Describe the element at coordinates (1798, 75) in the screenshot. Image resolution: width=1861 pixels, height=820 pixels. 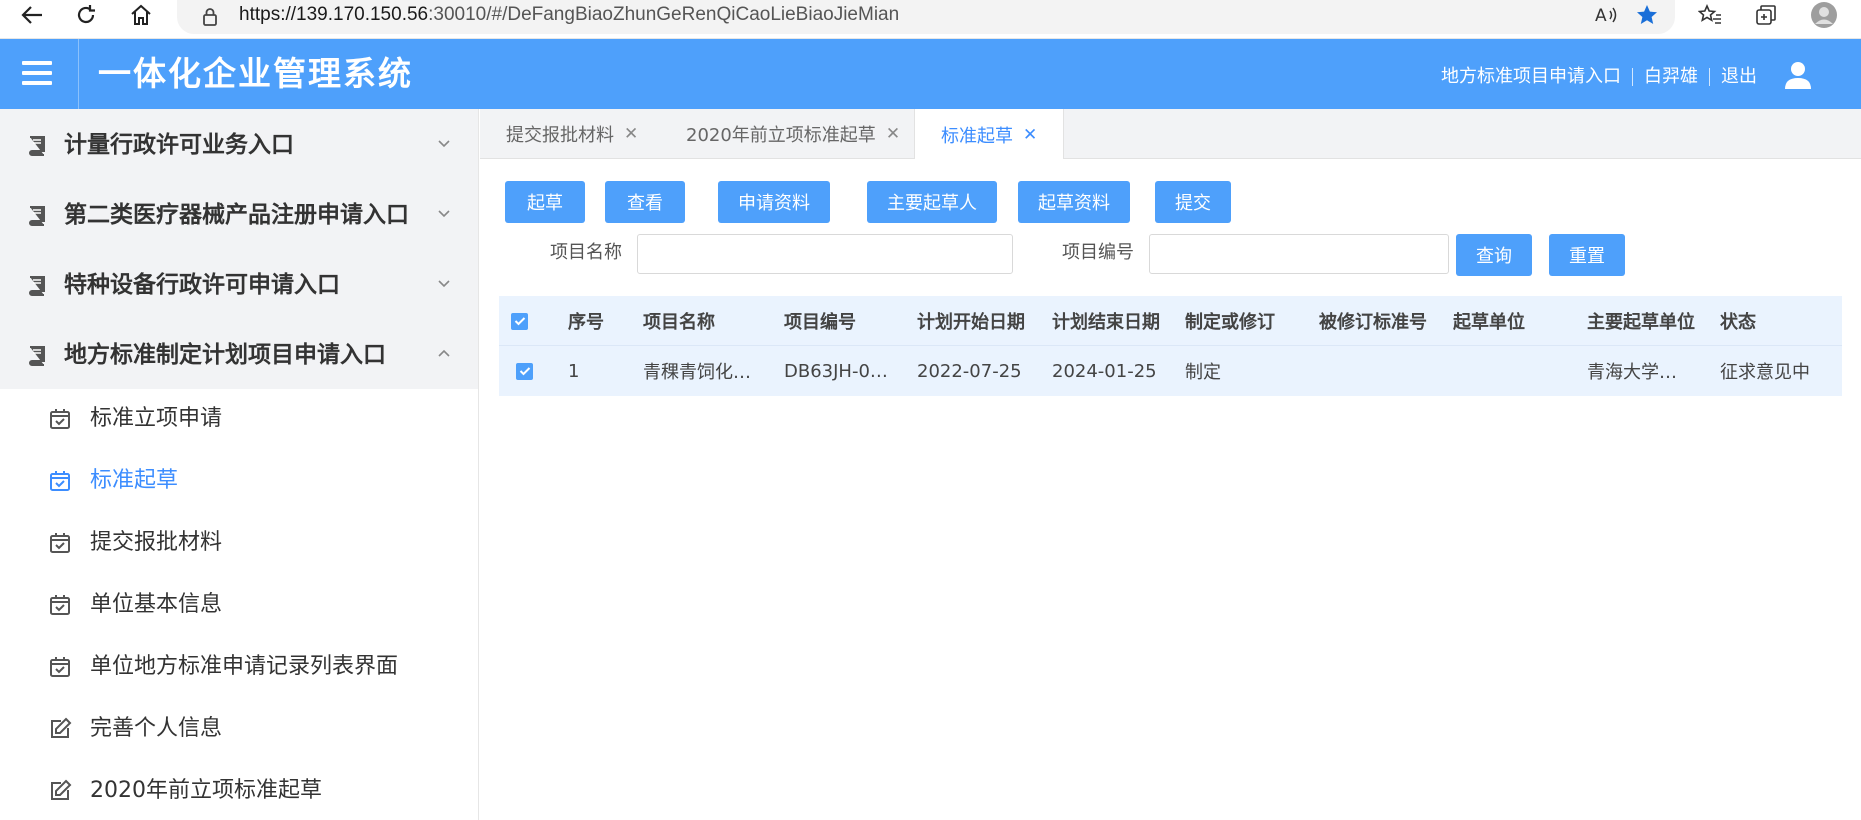
I see `user-icon` at that location.